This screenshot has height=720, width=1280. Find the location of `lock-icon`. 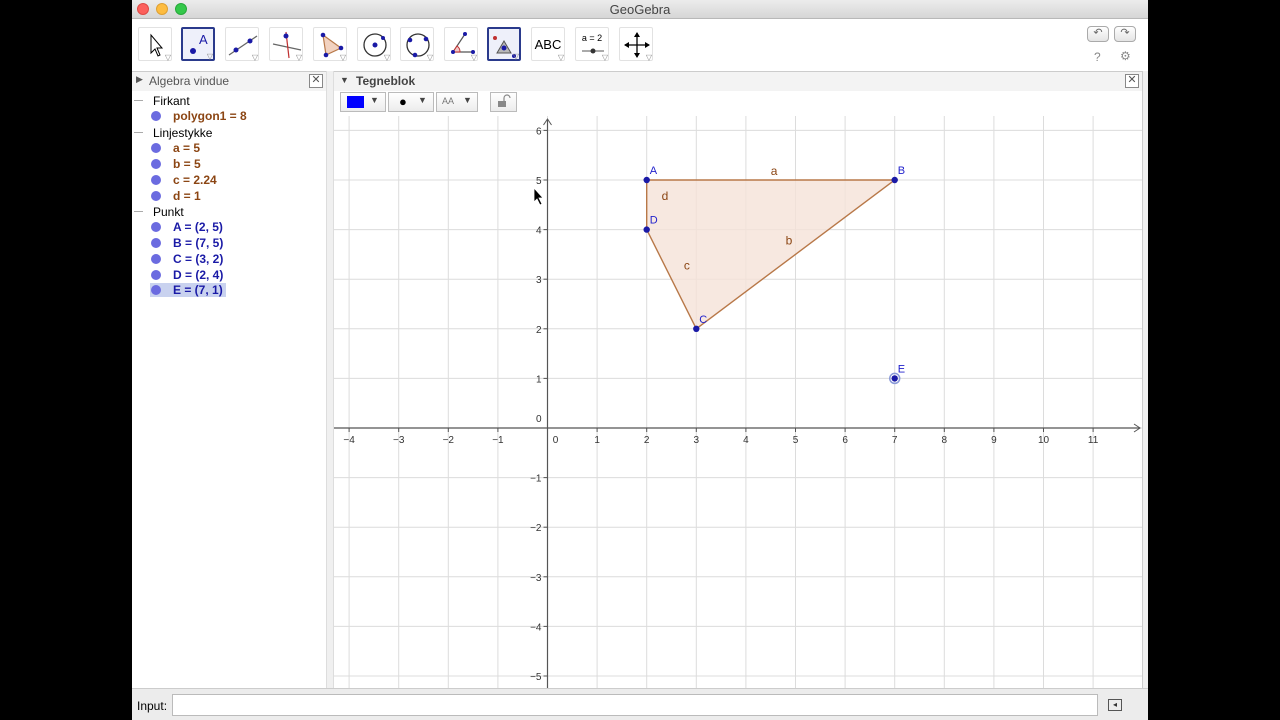

lock-icon is located at coordinates (504, 100).